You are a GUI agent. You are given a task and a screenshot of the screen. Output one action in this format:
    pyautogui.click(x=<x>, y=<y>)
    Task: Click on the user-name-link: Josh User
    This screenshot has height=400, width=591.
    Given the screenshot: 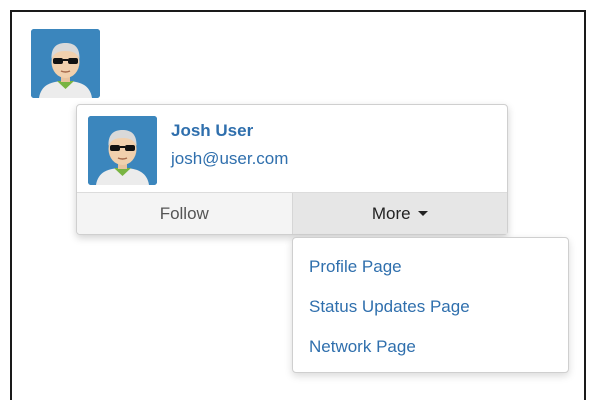 What is the action you would take?
    pyautogui.click(x=212, y=131)
    